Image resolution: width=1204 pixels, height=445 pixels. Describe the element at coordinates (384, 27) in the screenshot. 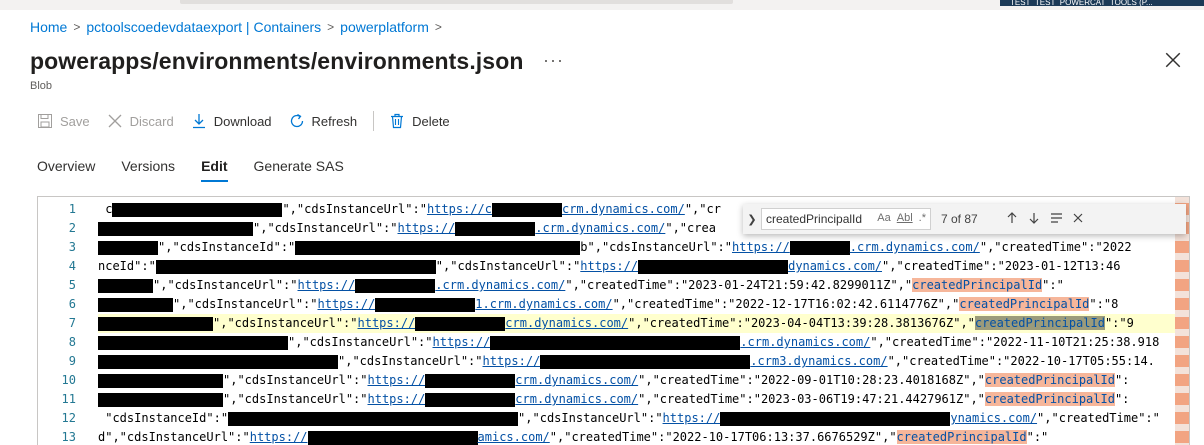

I see `breadcrumb-container: powerplatform` at that location.